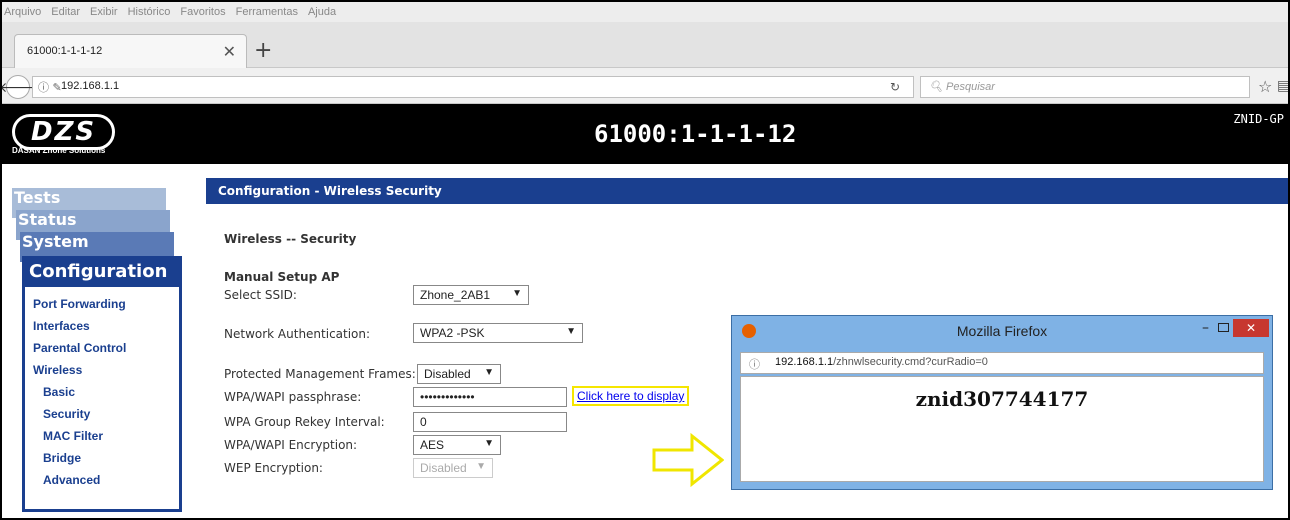  What do you see at coordinates (1085, 87) in the screenshot?
I see `search-input: 🔍︎ Pesquisar` at bounding box center [1085, 87].